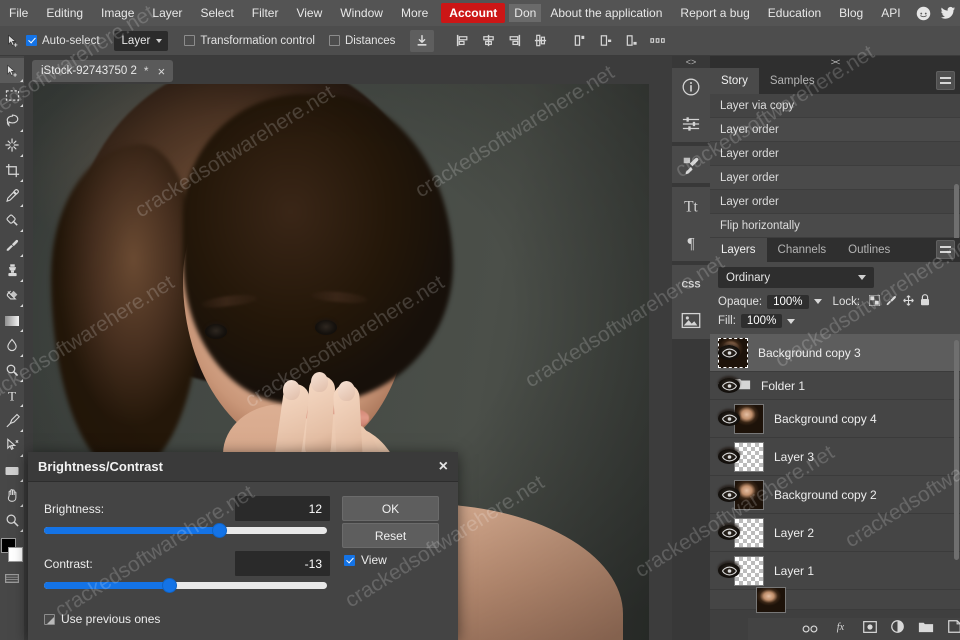 This screenshot has height=640, width=960. What do you see at coordinates (64, 13) in the screenshot?
I see `menu-item-editing: Editing` at bounding box center [64, 13].